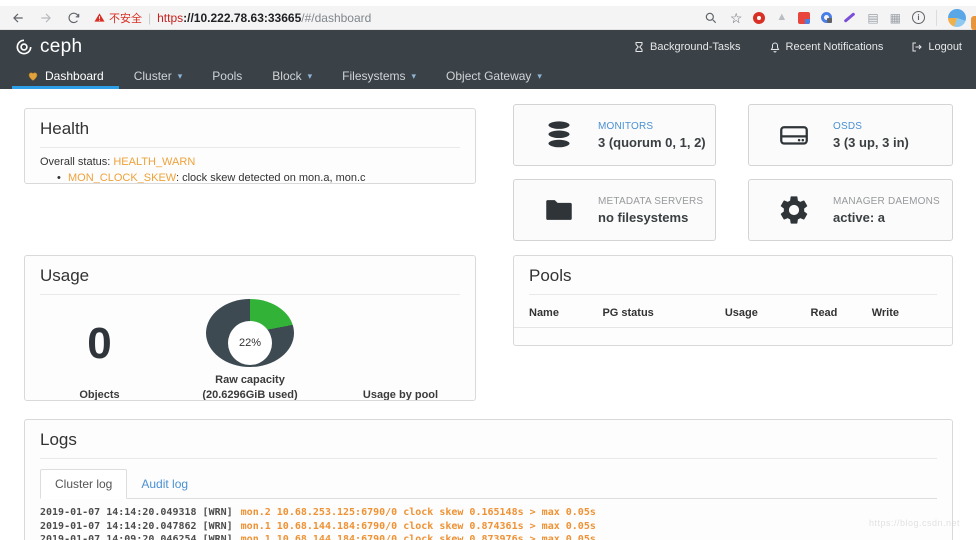  Describe the element at coordinates (99, 344) in the screenshot. I see `objects-count: 0` at that location.